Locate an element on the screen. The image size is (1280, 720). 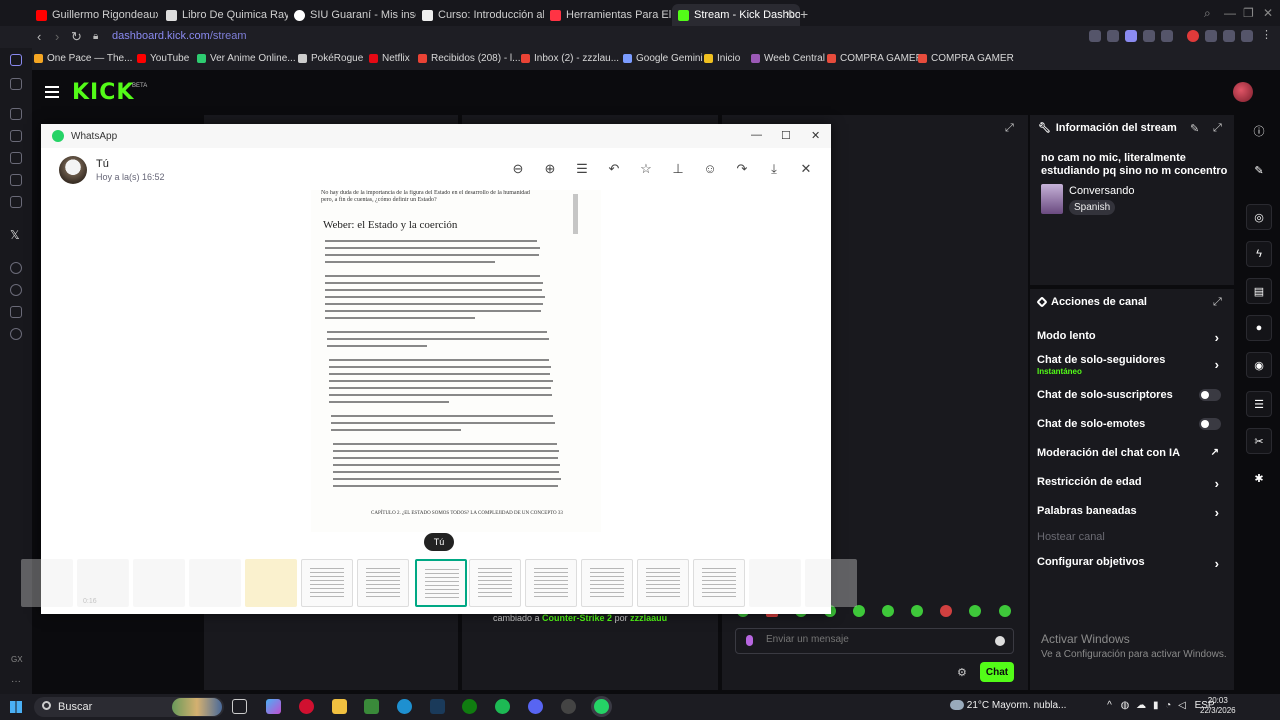
bookmark-icon is located at coordinates (1095, 36).